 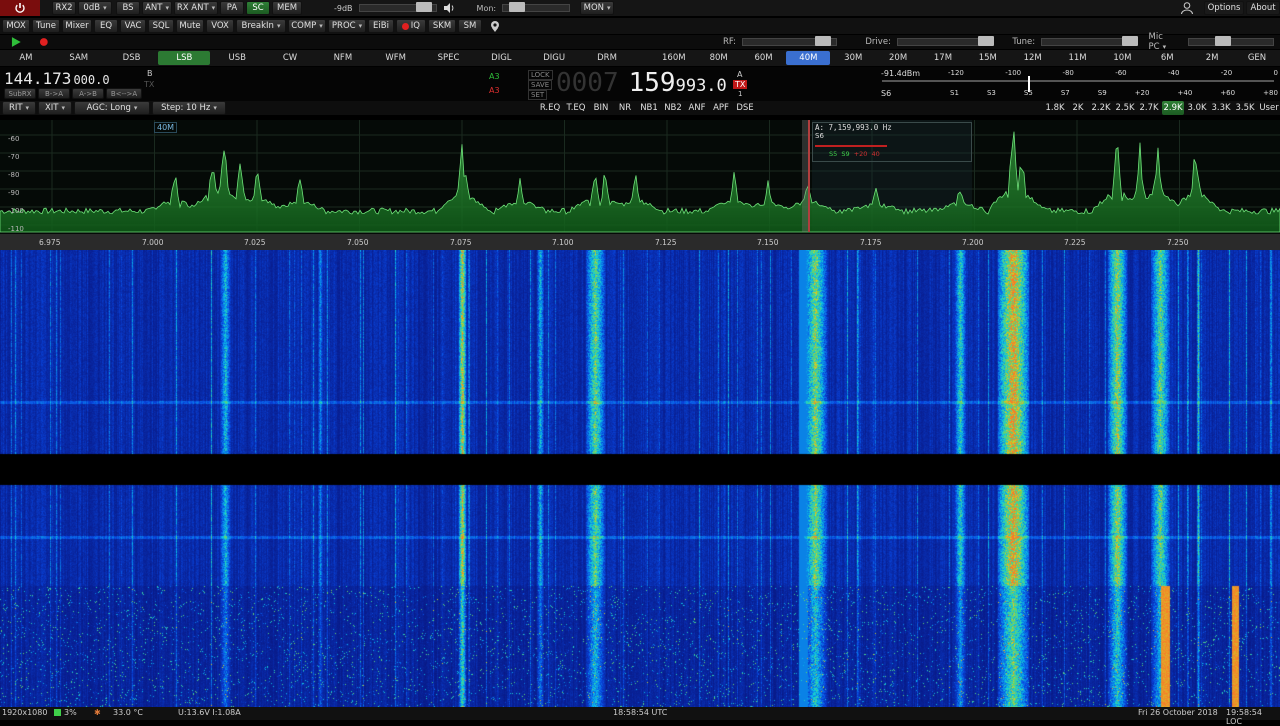 I want to click on band-40m: 40M, so click(x=808, y=58).